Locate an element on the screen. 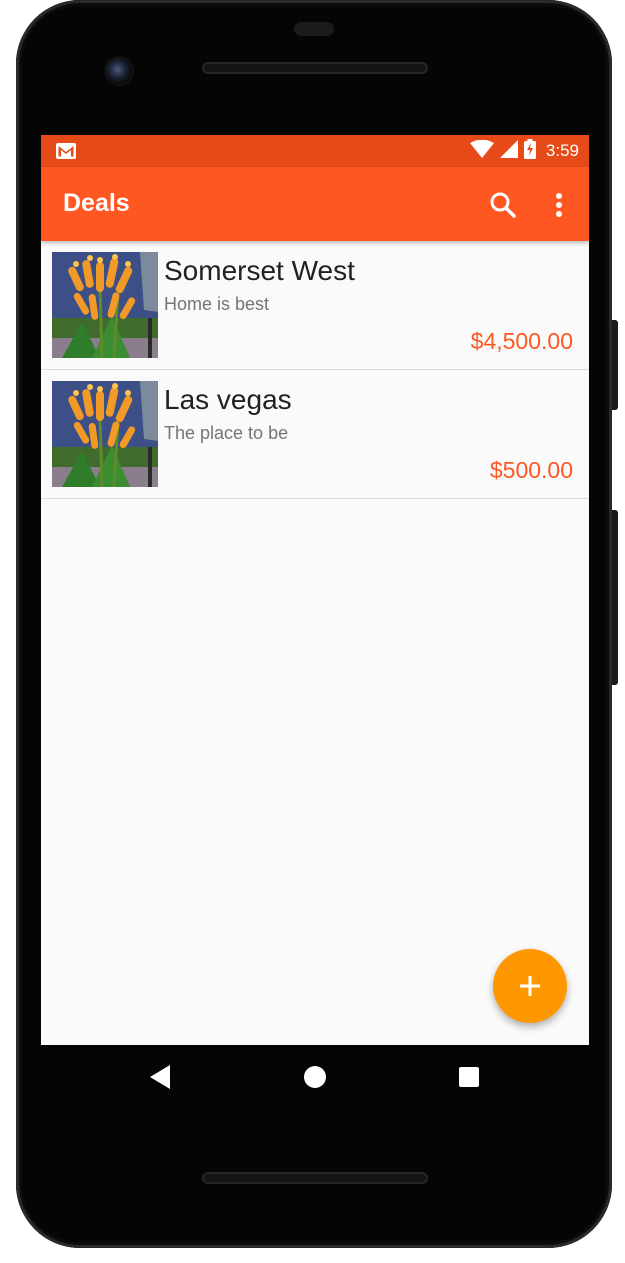 Image resolution: width=625 pixels, height=1263 pixels. deal-price: $4,500.00 is located at coordinates (521, 341).